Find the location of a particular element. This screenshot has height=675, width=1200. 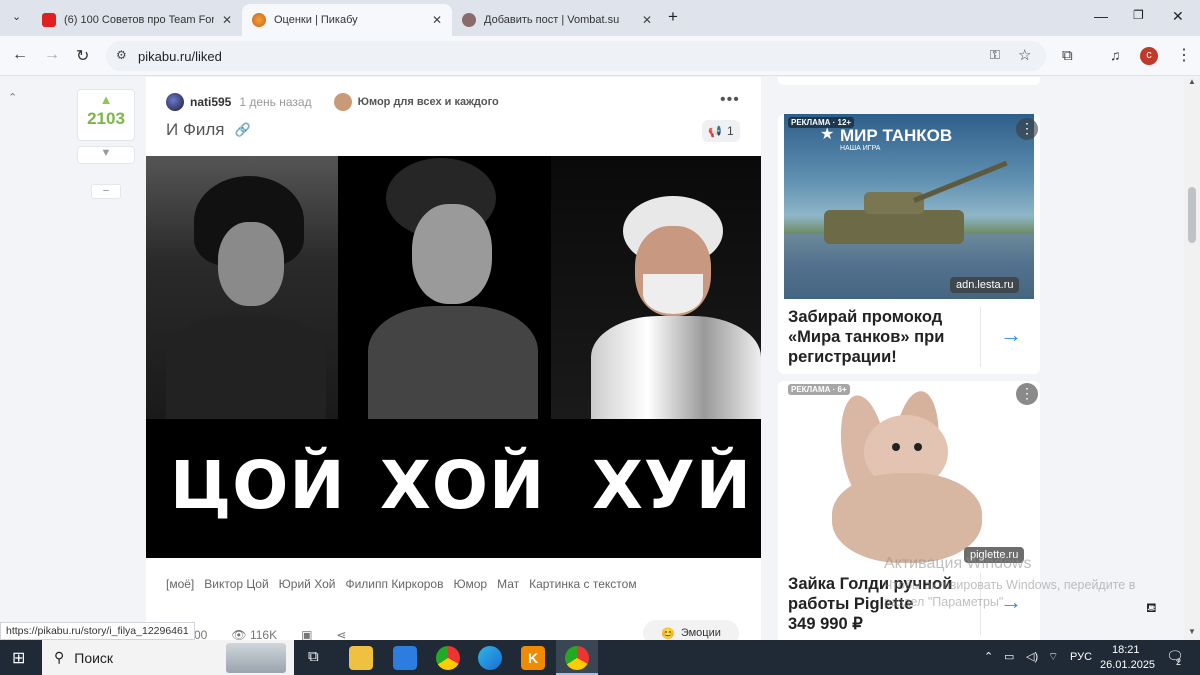

new-tab-button: + is located at coordinates (673, 17).